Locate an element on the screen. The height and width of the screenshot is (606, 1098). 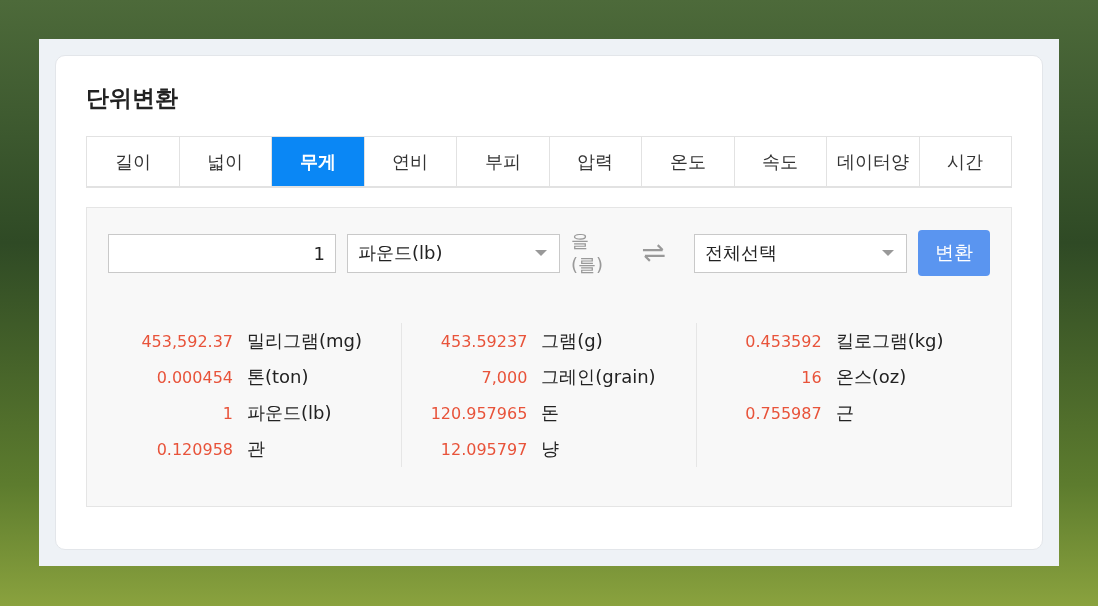
tab: 데이터양 is located at coordinates (872, 161).